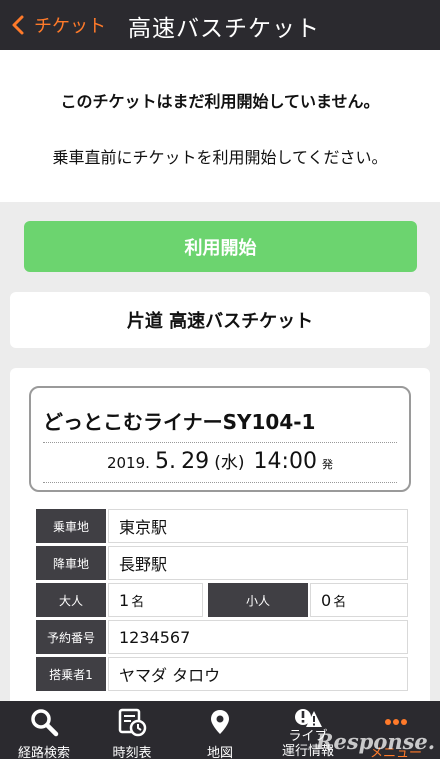 The image size is (440, 759). What do you see at coordinates (220, 439) in the screenshot?
I see `bus-info-card: どっとこむライナーSY104-1 2019. 5. 29 (水) 14:00 発` at bounding box center [220, 439].